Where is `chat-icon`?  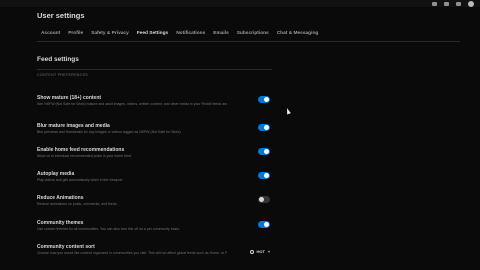
chat-icon is located at coordinates (434, 3).